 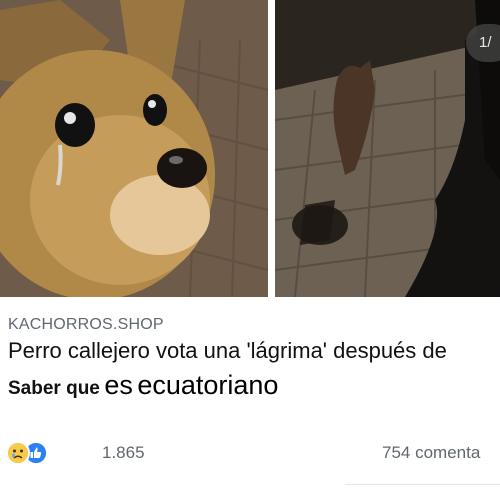 What do you see at coordinates (422, 484) in the screenshot?
I see `divider` at bounding box center [422, 484].